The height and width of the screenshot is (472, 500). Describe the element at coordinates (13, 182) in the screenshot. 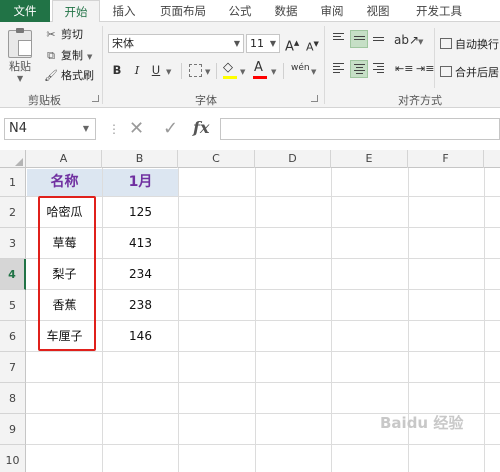

I see `row-header-1: 1` at that location.